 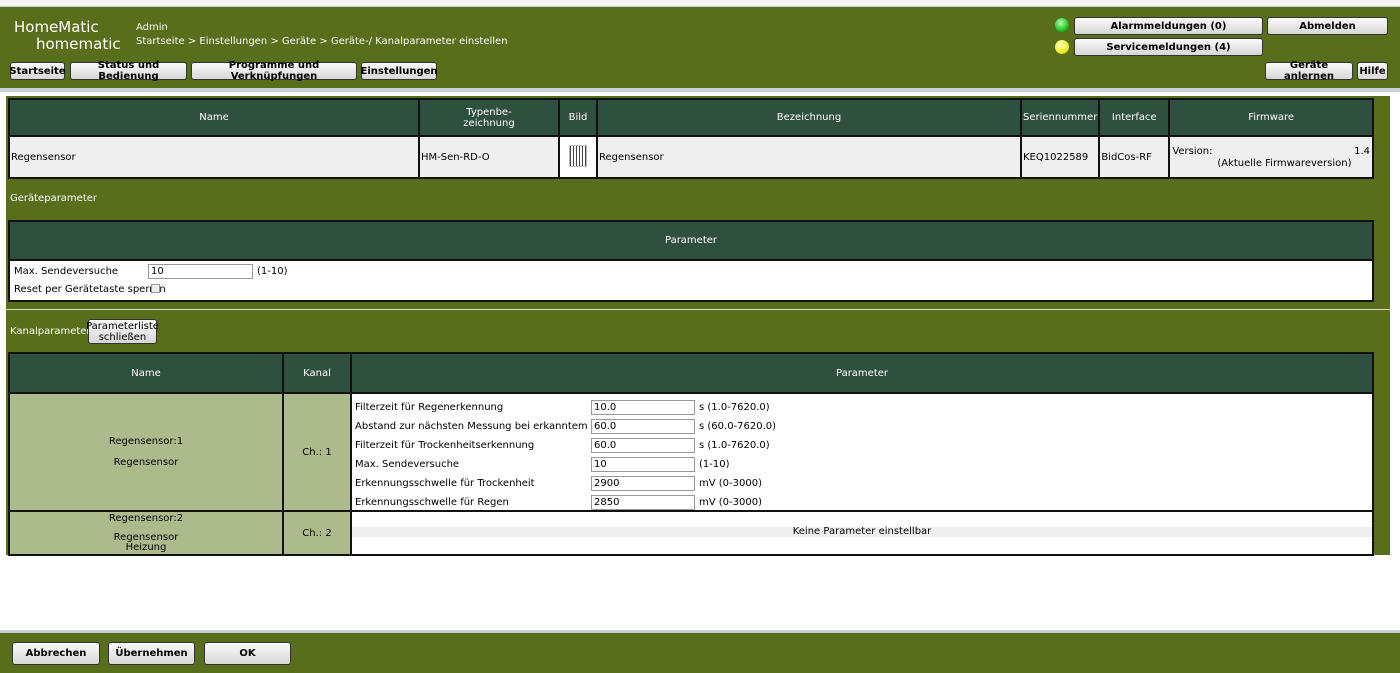 What do you see at coordinates (862, 373) in the screenshot?
I see `col-parameter: Parameter` at bounding box center [862, 373].